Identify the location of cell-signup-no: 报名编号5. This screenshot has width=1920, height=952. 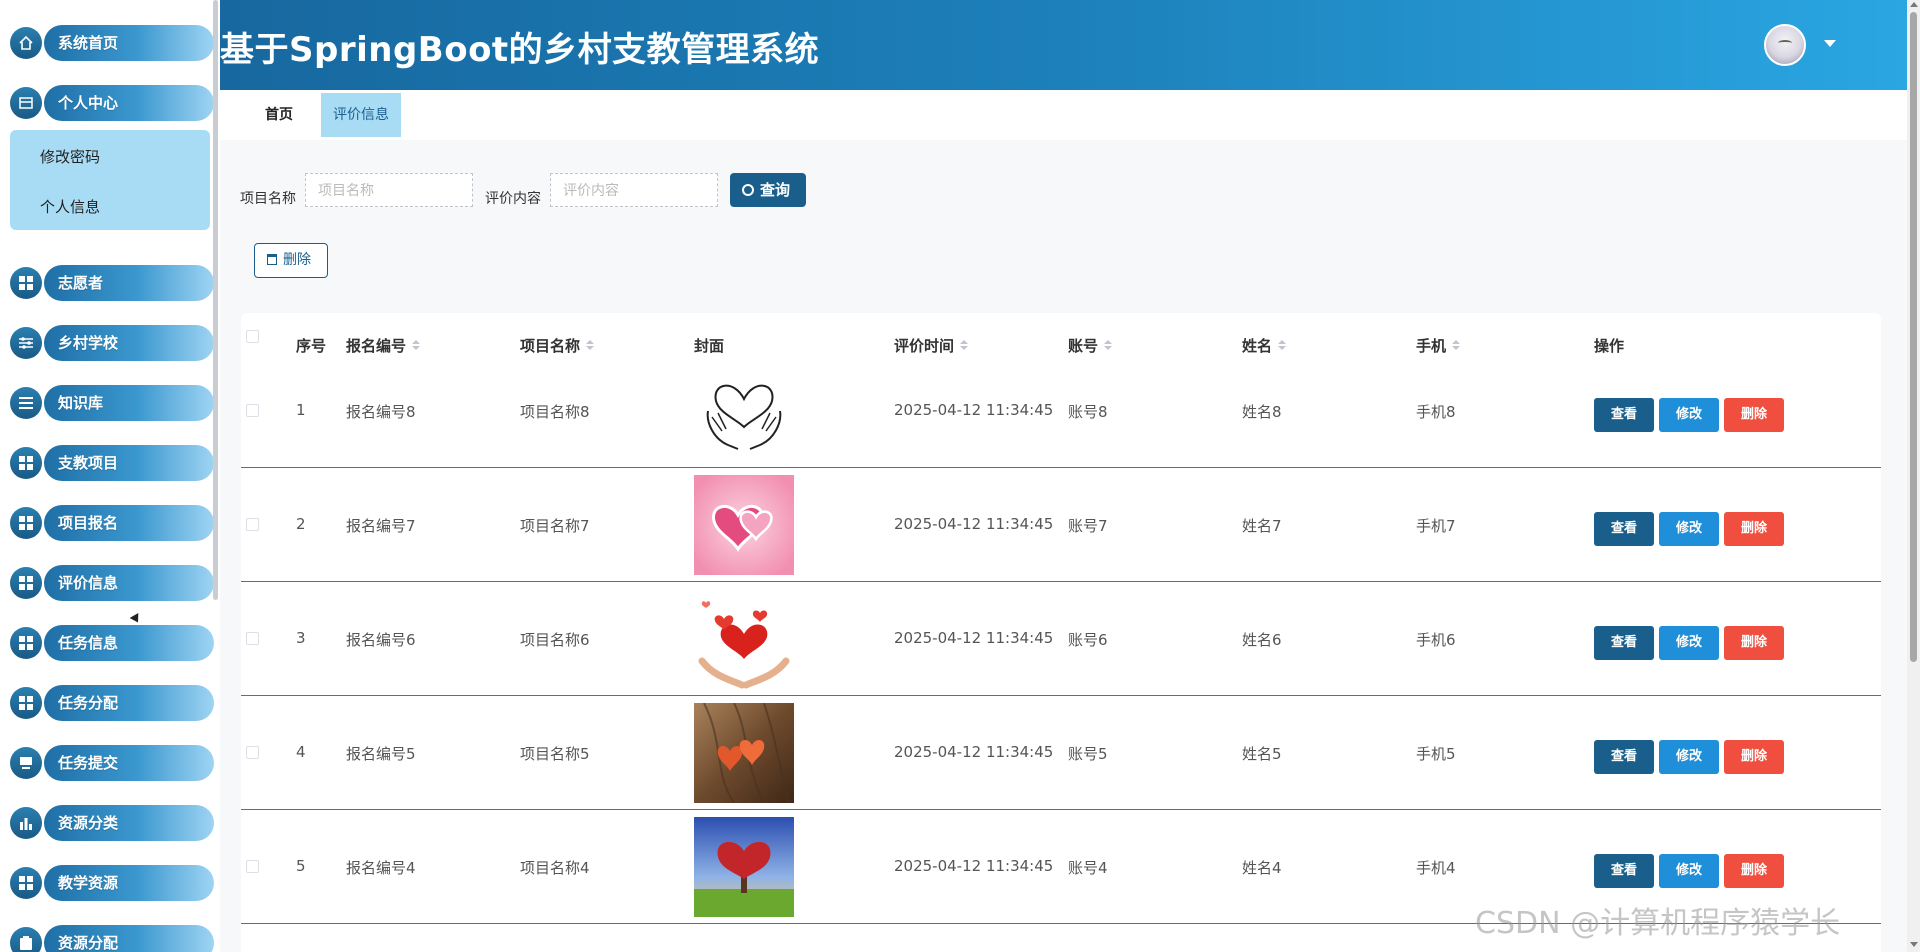
(381, 754).